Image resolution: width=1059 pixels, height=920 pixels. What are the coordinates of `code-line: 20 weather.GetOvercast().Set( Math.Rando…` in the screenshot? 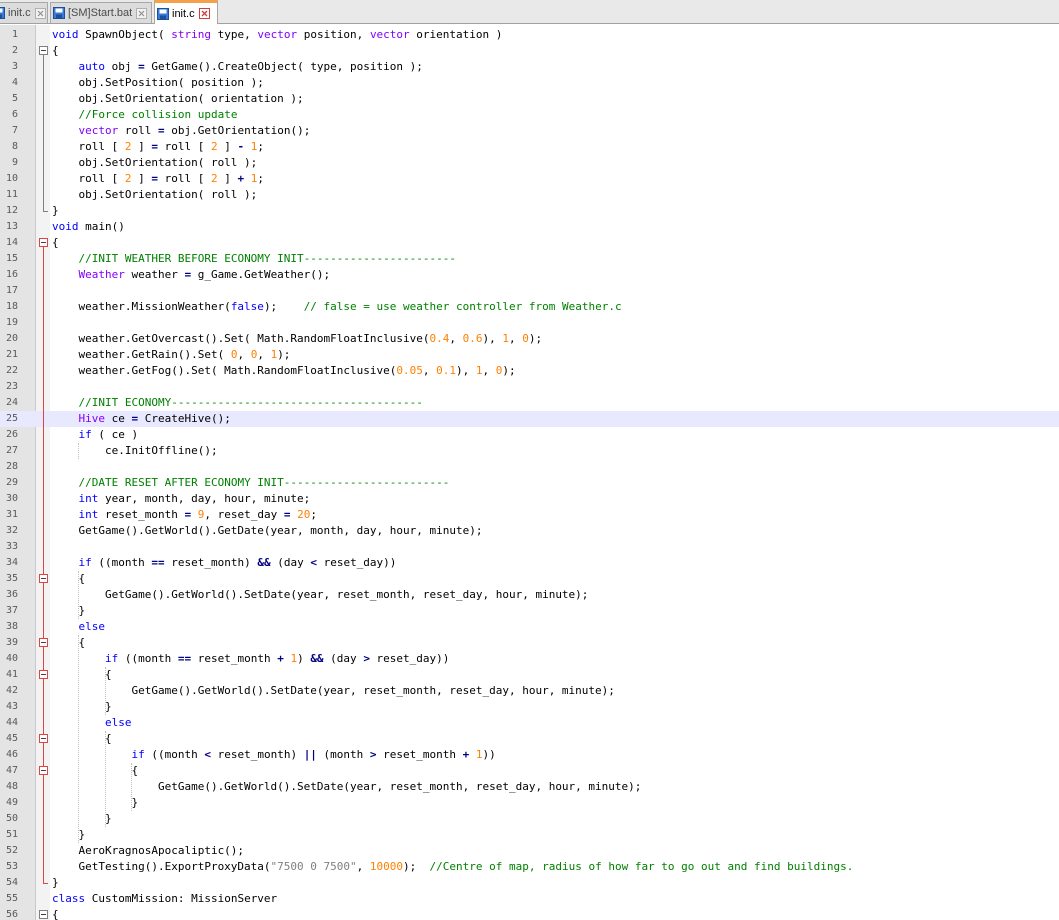 It's located at (529, 339).